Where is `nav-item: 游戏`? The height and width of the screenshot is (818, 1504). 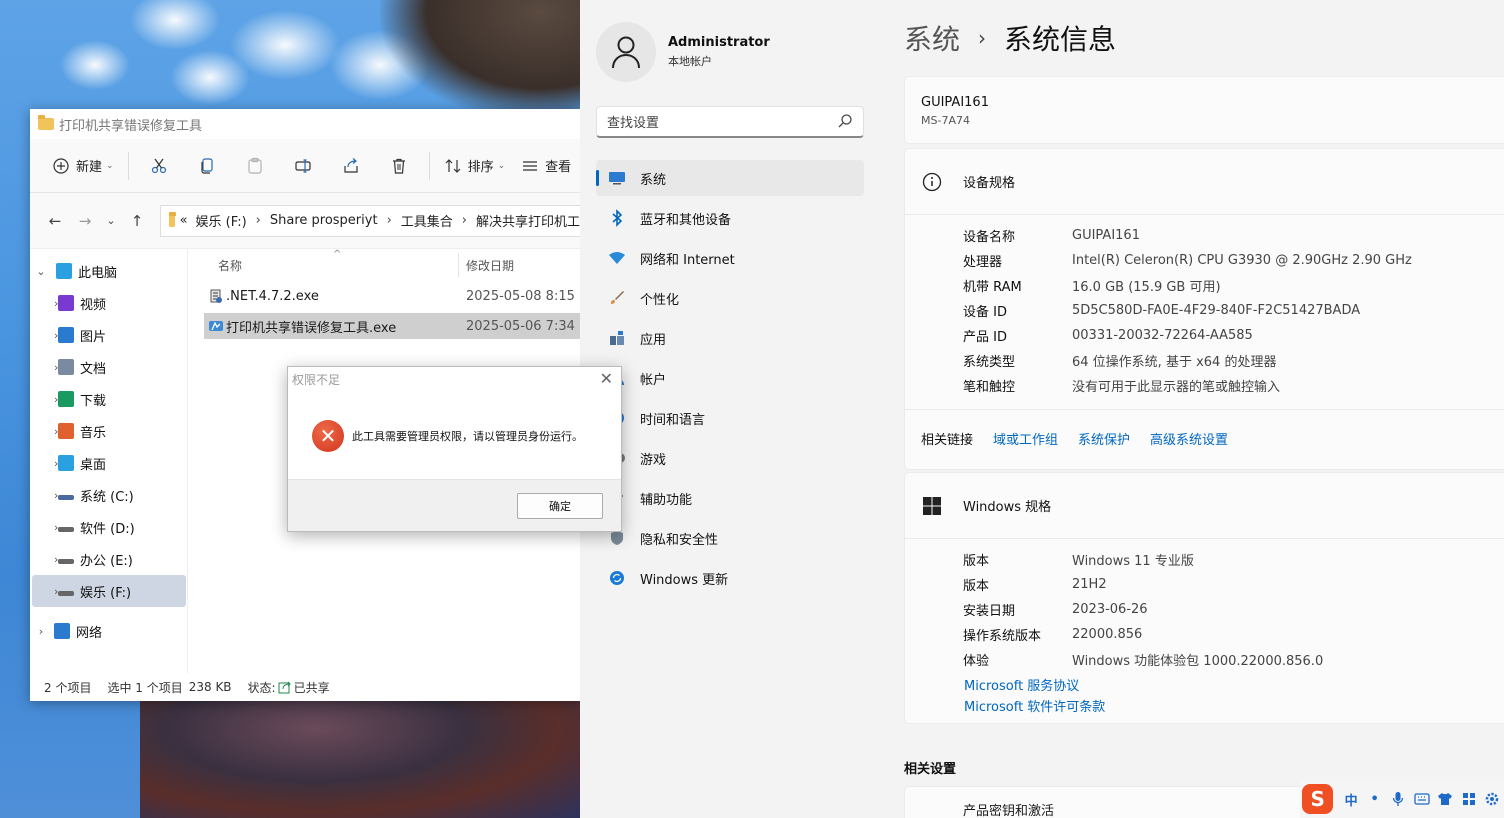
nav-item: 游戏 is located at coordinates (730, 458).